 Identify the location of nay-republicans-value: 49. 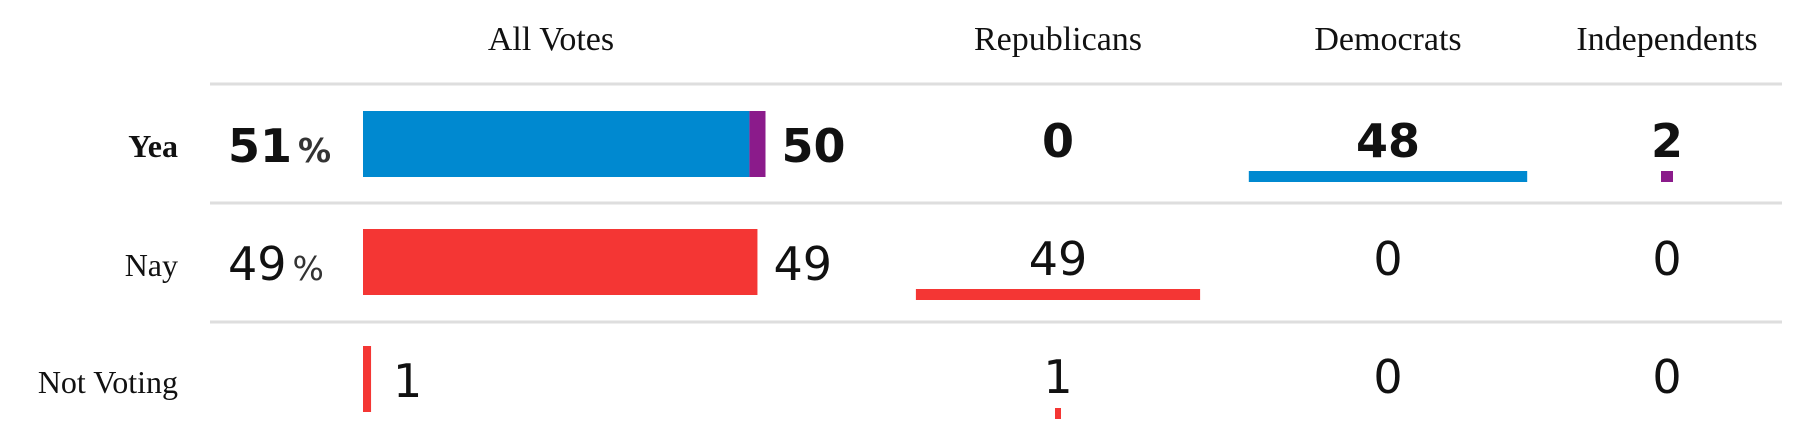
(1058, 259).